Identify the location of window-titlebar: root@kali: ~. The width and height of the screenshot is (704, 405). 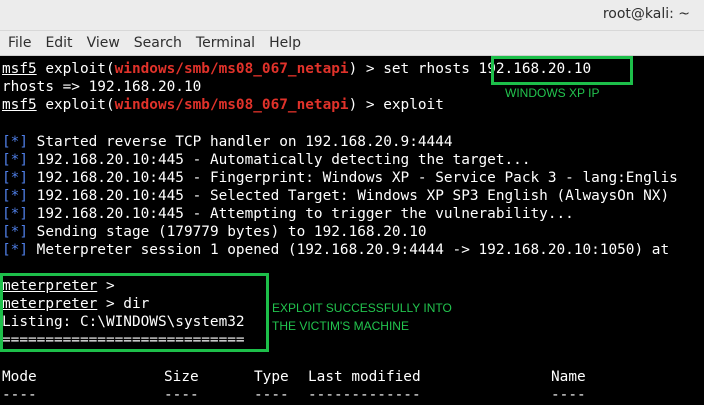
(352, 15).